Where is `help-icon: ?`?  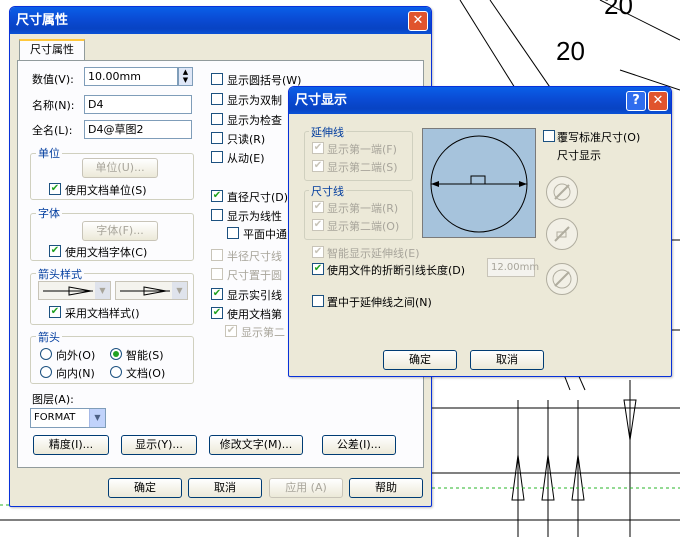 help-icon: ? is located at coordinates (636, 101).